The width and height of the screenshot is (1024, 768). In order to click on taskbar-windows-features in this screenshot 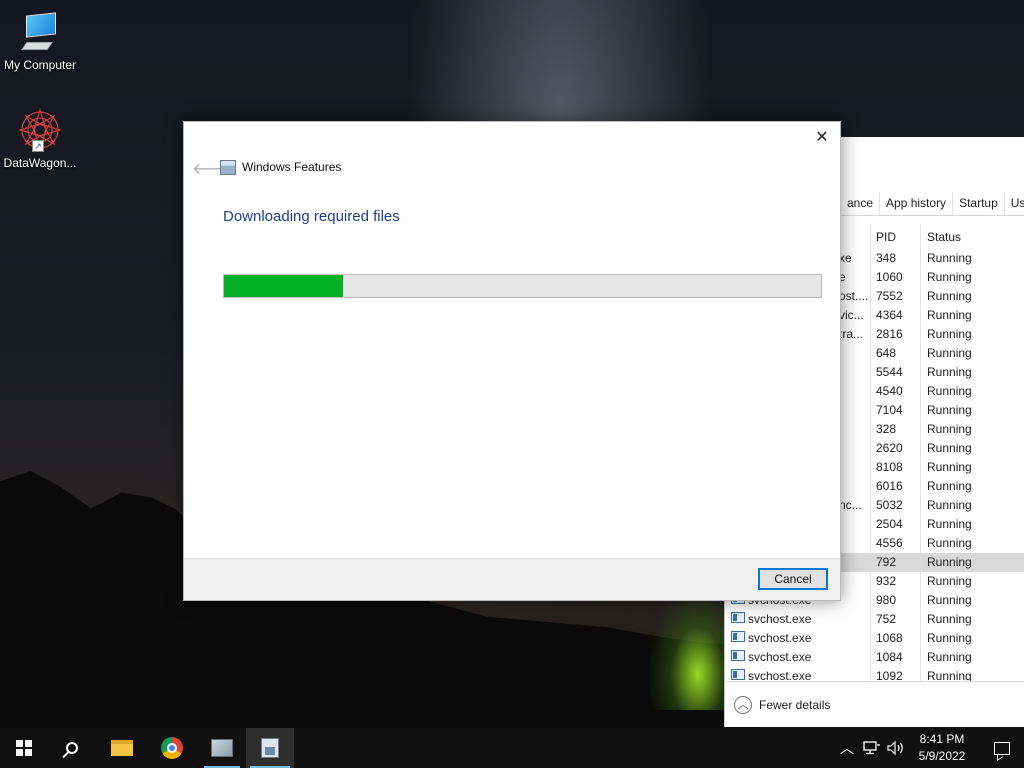, I will do `click(270, 748)`.